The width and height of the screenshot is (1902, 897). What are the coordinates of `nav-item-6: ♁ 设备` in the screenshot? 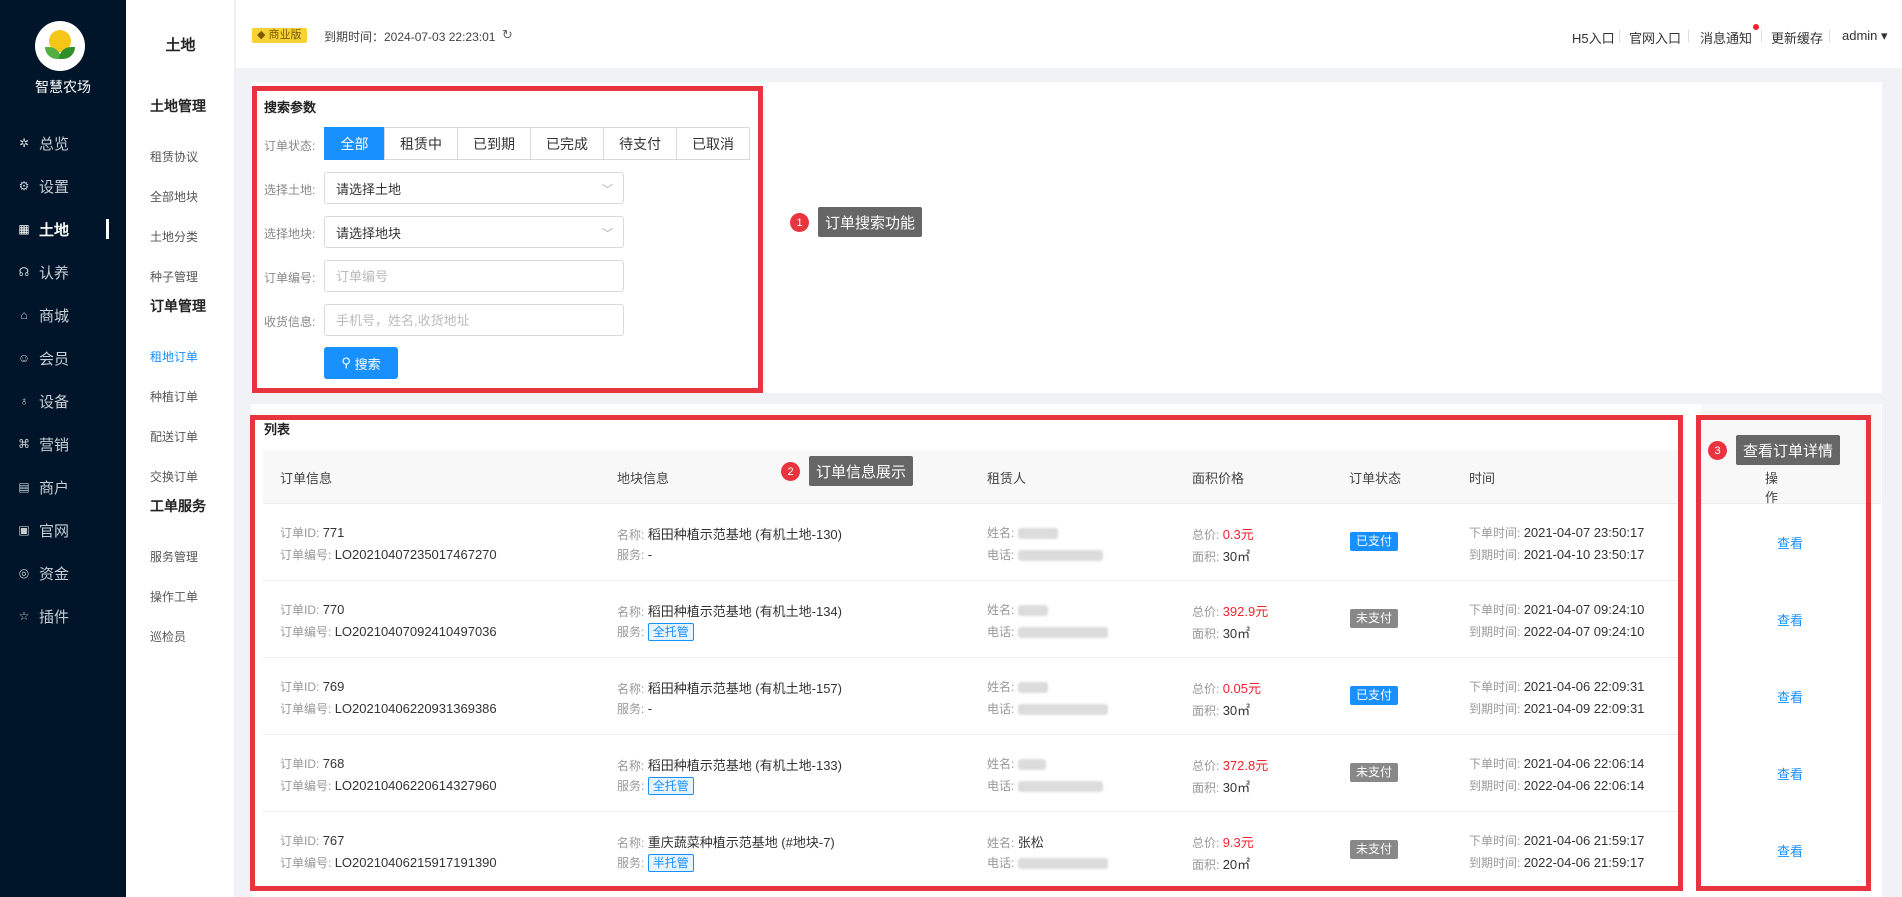 It's located at (67, 401).